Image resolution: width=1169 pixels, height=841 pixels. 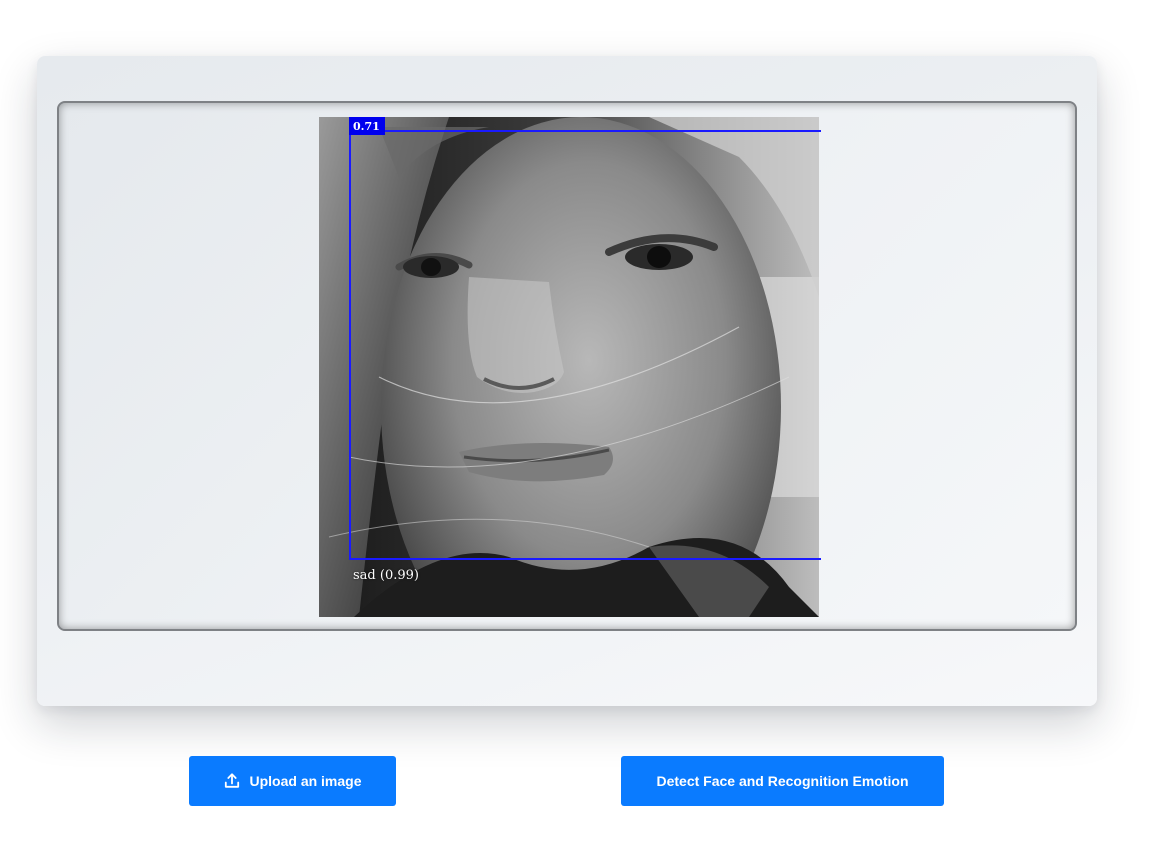 I want to click on detect-emotion-button: Detect Face and Recognition Emotion, so click(x=782, y=781).